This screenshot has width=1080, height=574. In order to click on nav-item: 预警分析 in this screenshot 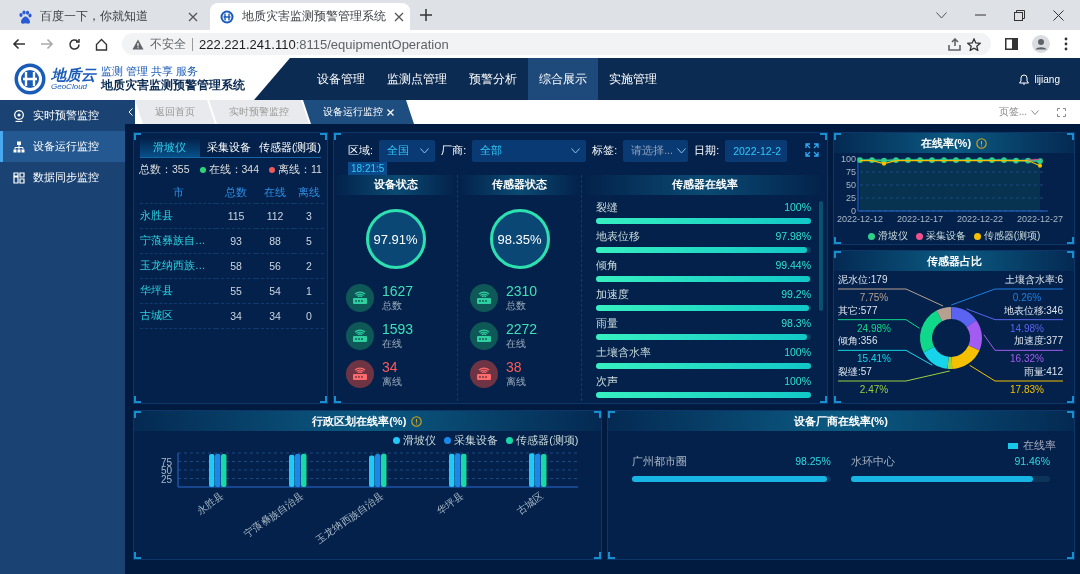, I will do `click(493, 79)`.